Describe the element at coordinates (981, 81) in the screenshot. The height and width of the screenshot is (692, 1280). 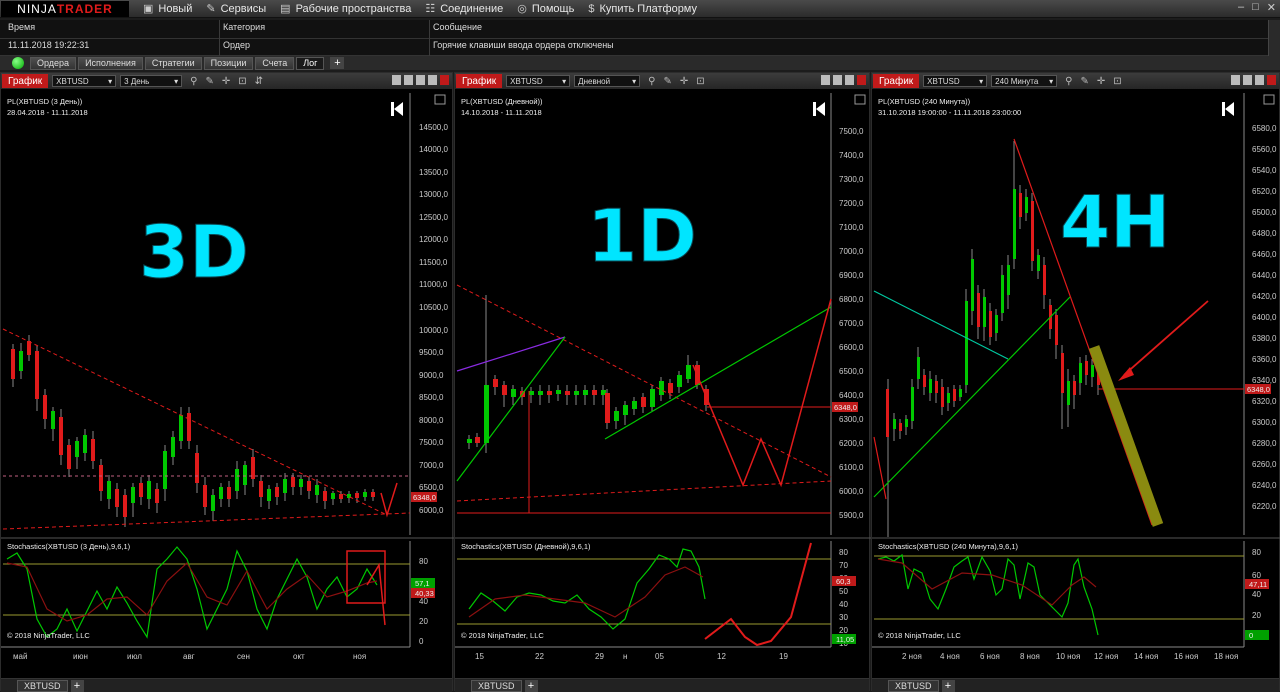
I see `chevron-down-icon: ▾` at that location.